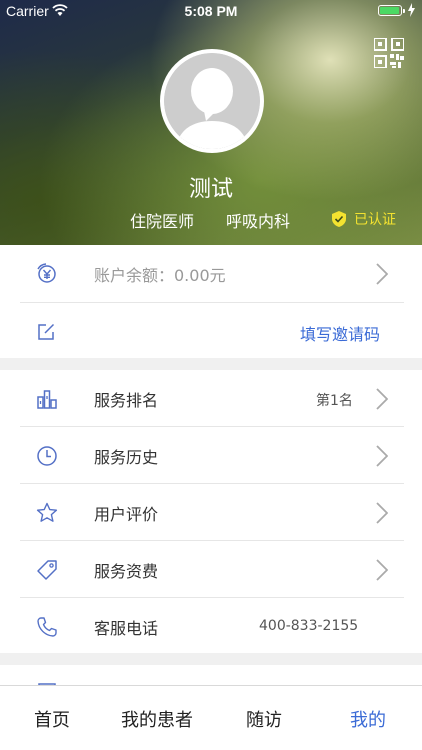 The image size is (422, 750). Describe the element at coordinates (211, 717) in the screenshot. I see `tab-bar: 首页 我的患者 随访 我的` at that location.